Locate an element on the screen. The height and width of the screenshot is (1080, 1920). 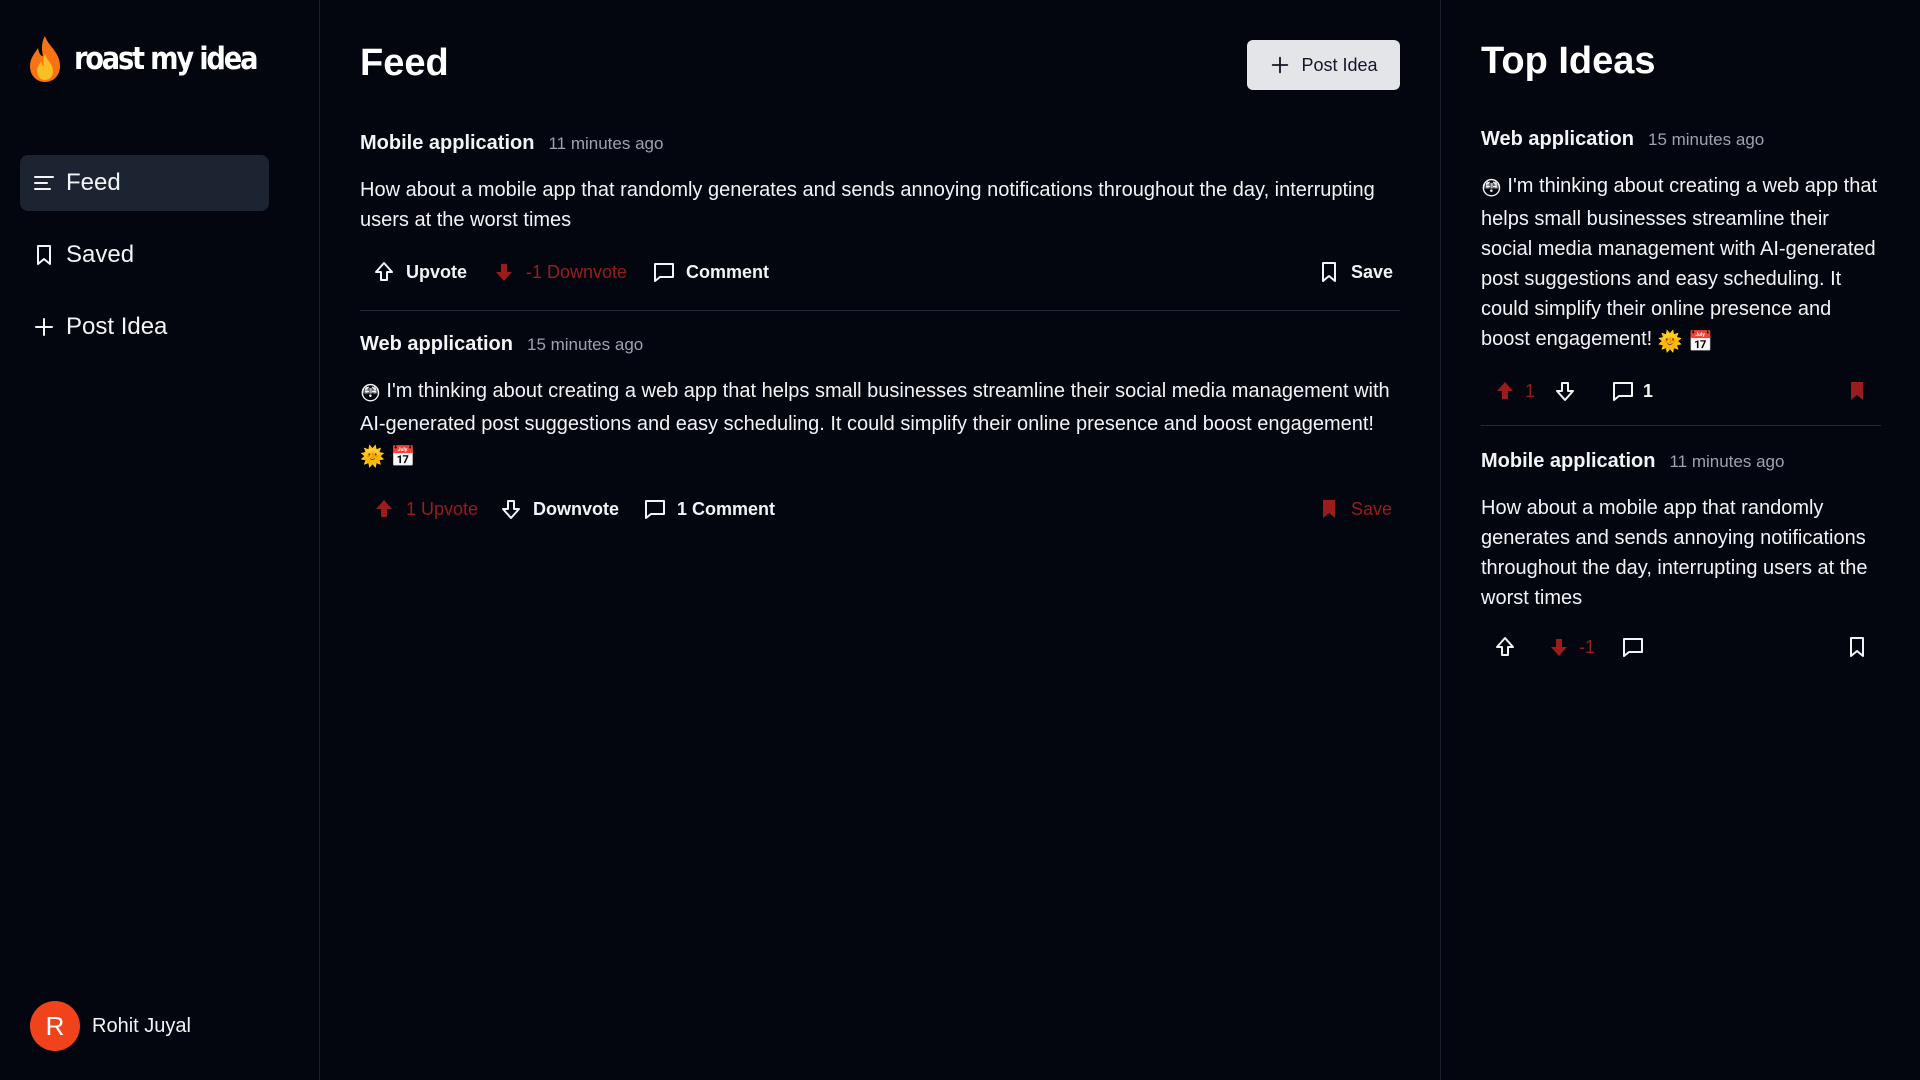
comment-count: 1 is located at coordinates (1648, 390).